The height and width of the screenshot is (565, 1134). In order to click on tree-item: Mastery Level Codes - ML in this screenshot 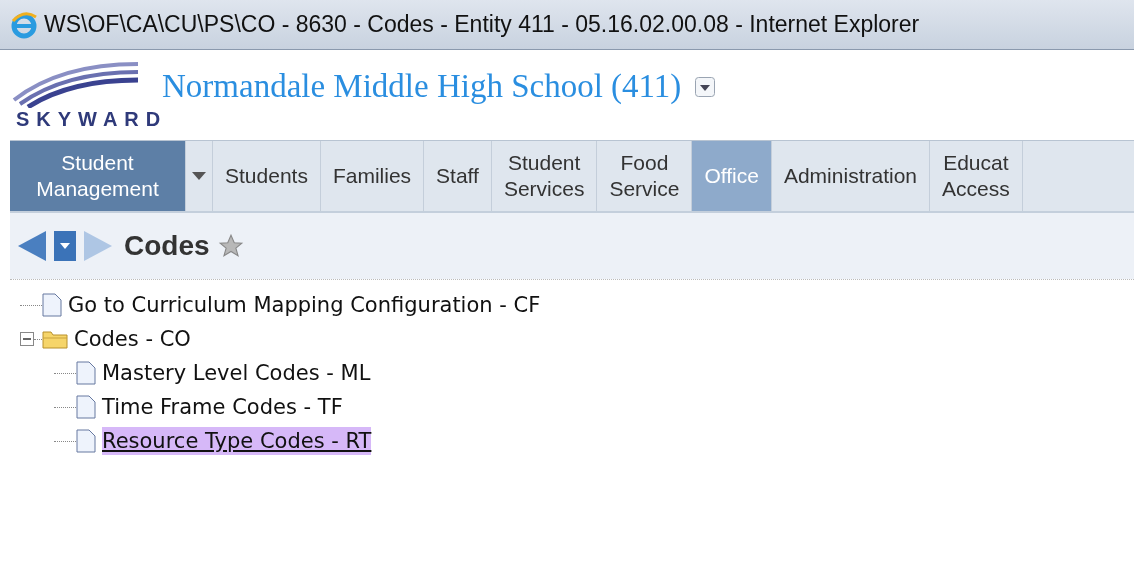, I will do `click(236, 373)`.